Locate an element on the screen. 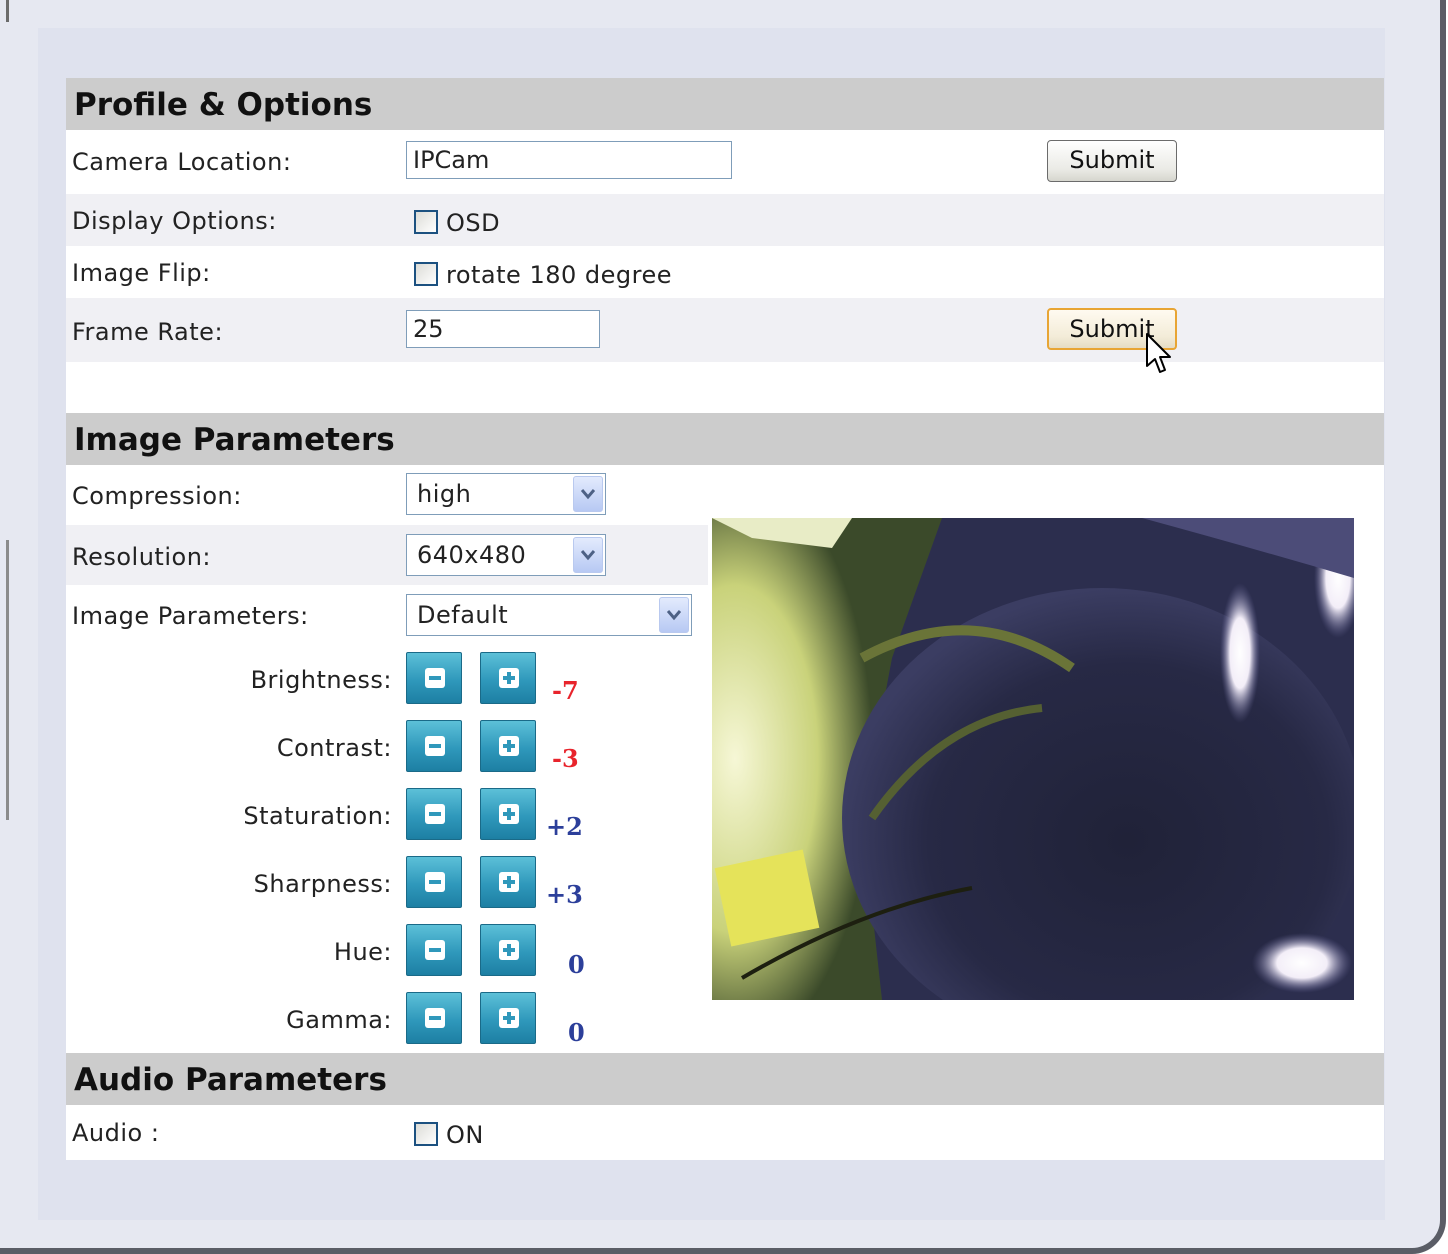  compression-value: high is located at coordinates (444, 494).